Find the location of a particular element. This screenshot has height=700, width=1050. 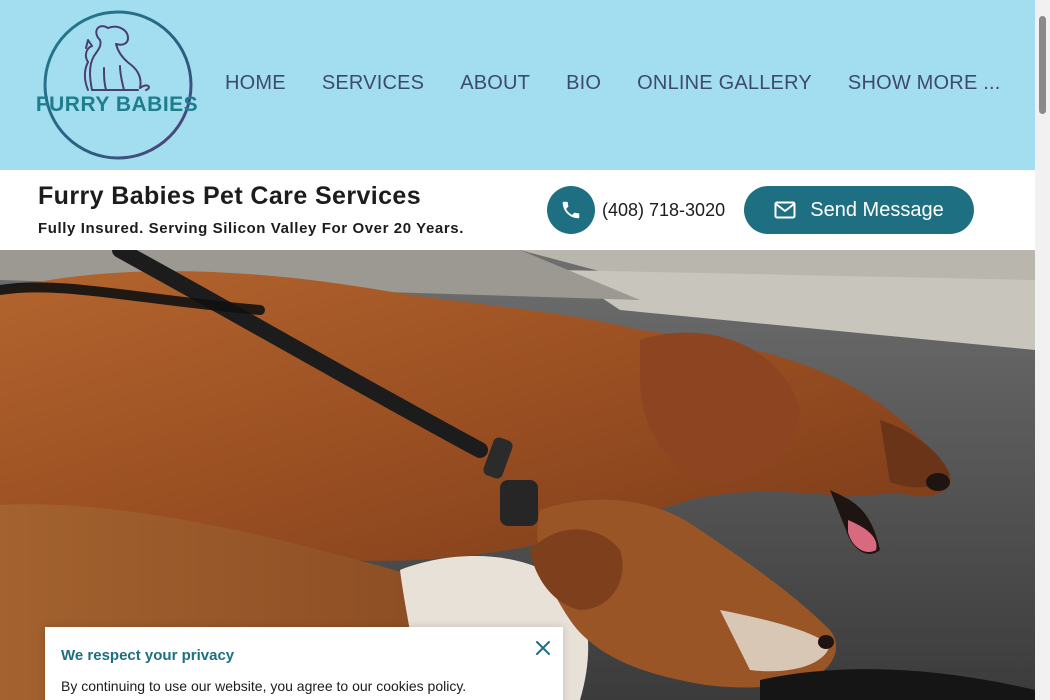

scrollbar-thumb is located at coordinates (1042, 65).